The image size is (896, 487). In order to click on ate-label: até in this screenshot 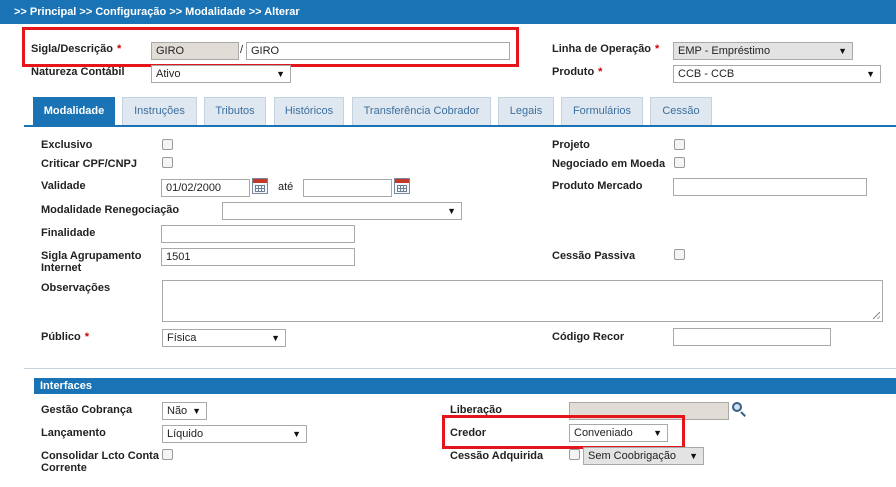, I will do `click(286, 187)`.